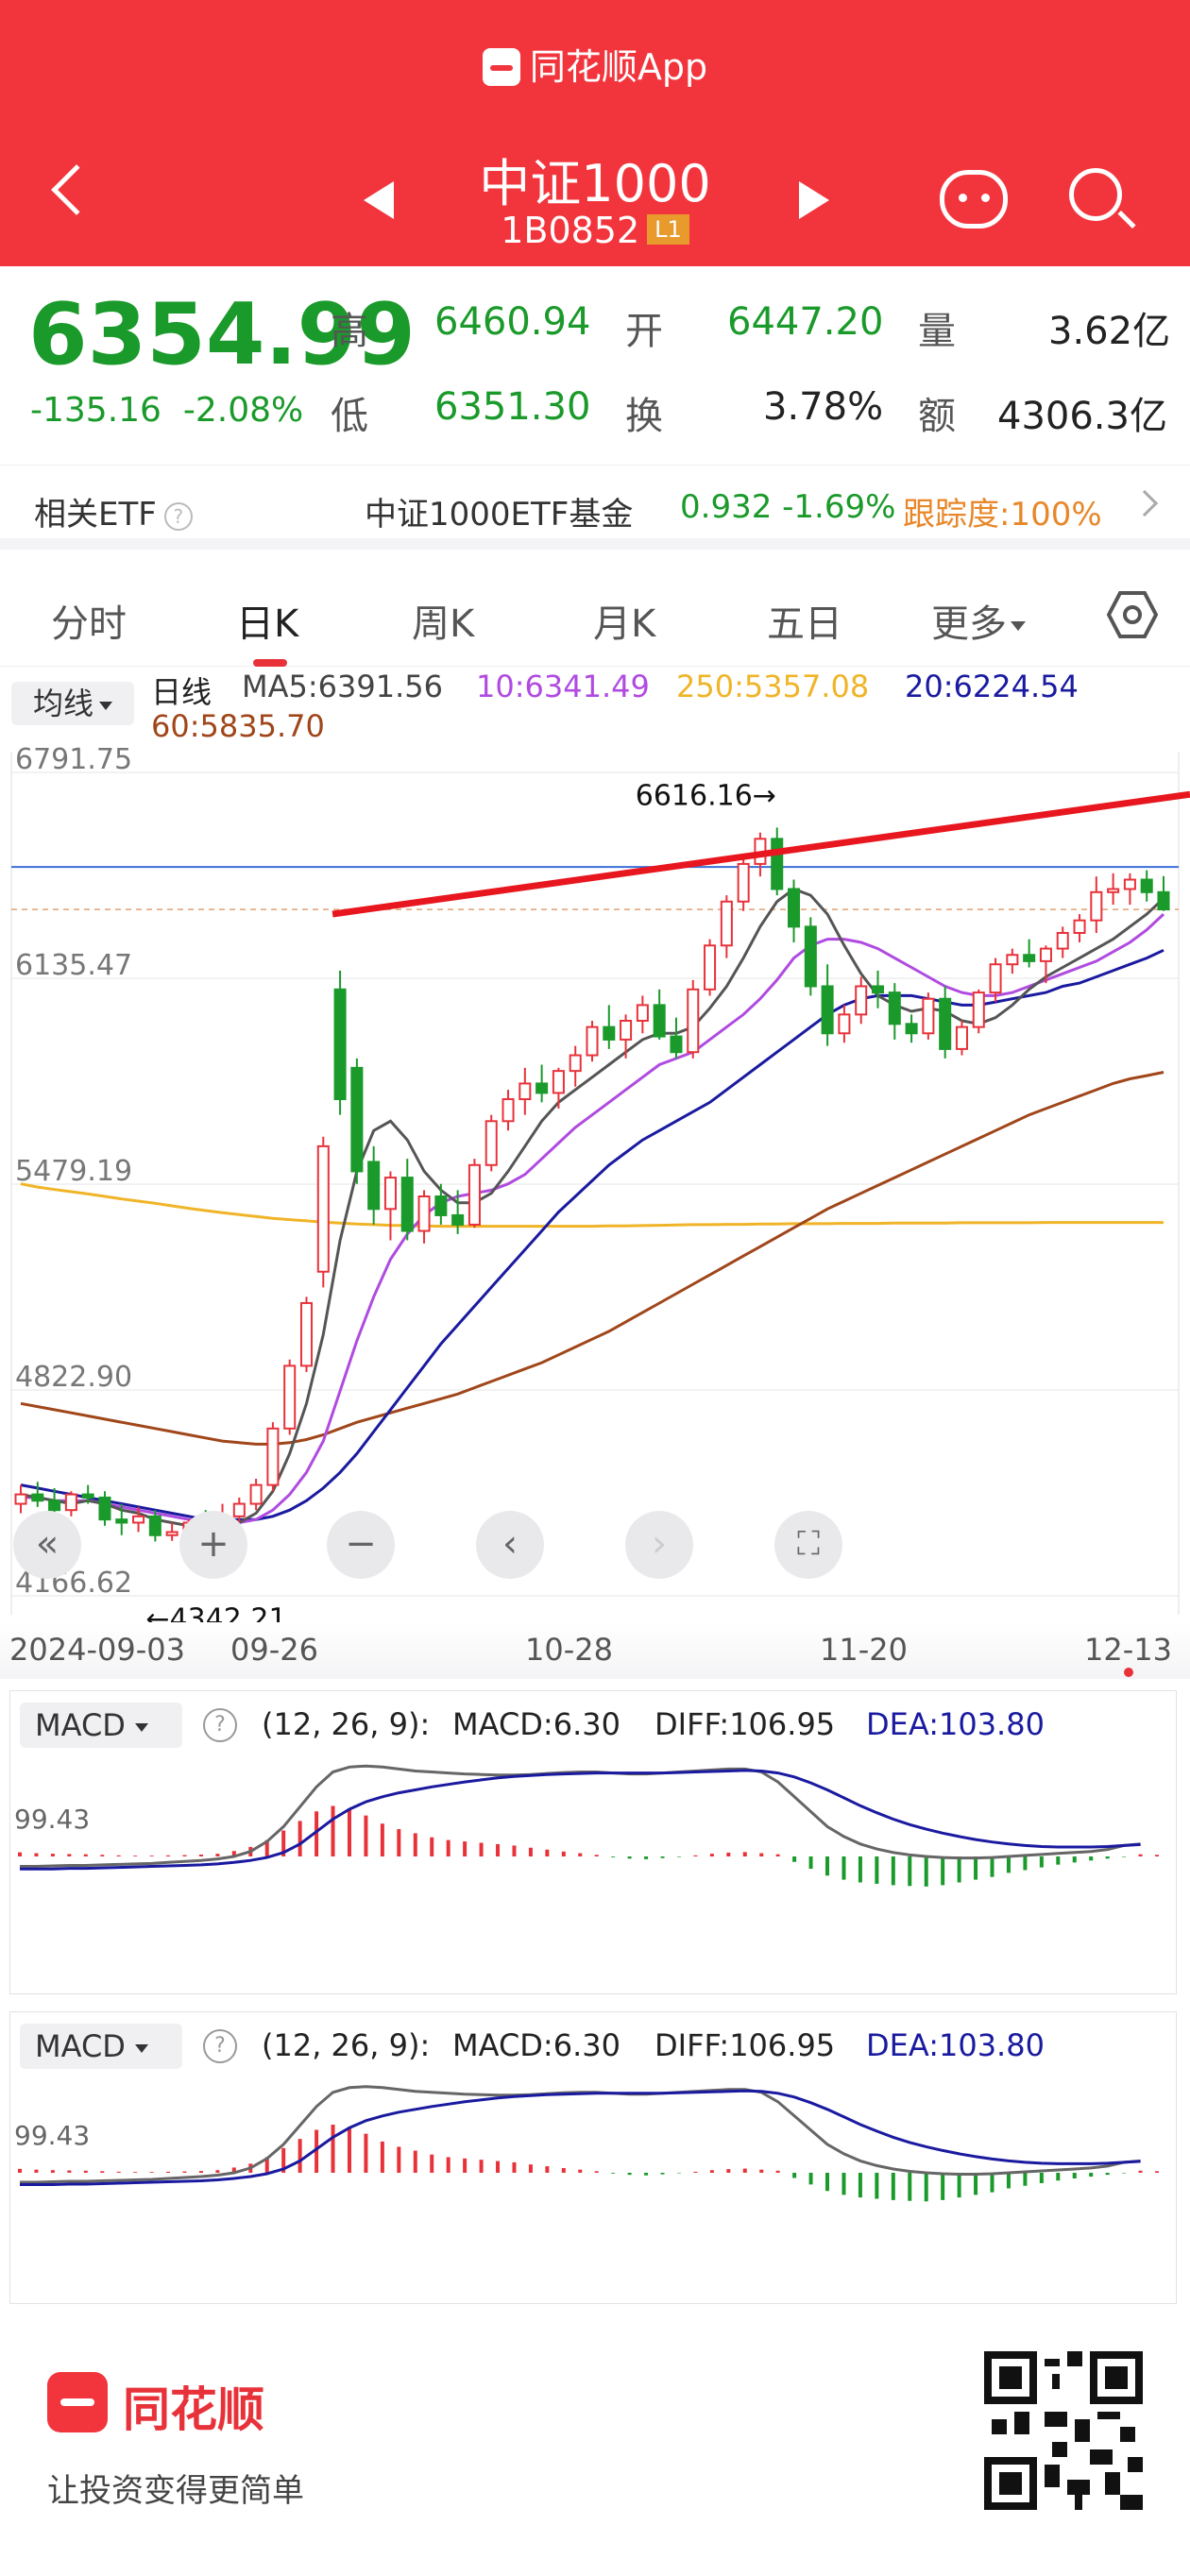 This screenshot has width=1190, height=2576. Describe the element at coordinates (536, 2045) in the screenshot. I see `macd-value: MACD:6.30` at that location.